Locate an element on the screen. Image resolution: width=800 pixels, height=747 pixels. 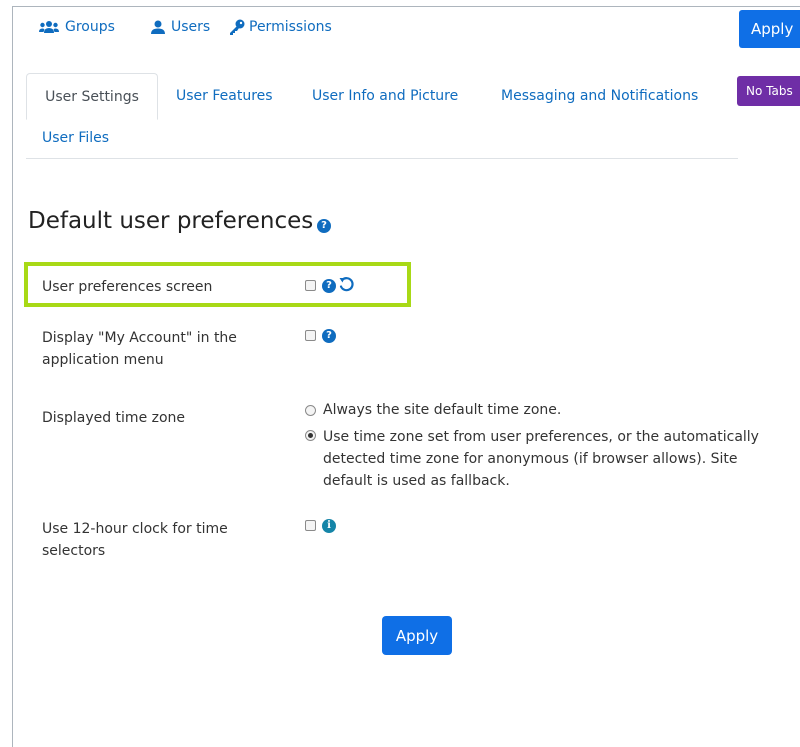
permissions-label: Permissions is located at coordinates (290, 27).